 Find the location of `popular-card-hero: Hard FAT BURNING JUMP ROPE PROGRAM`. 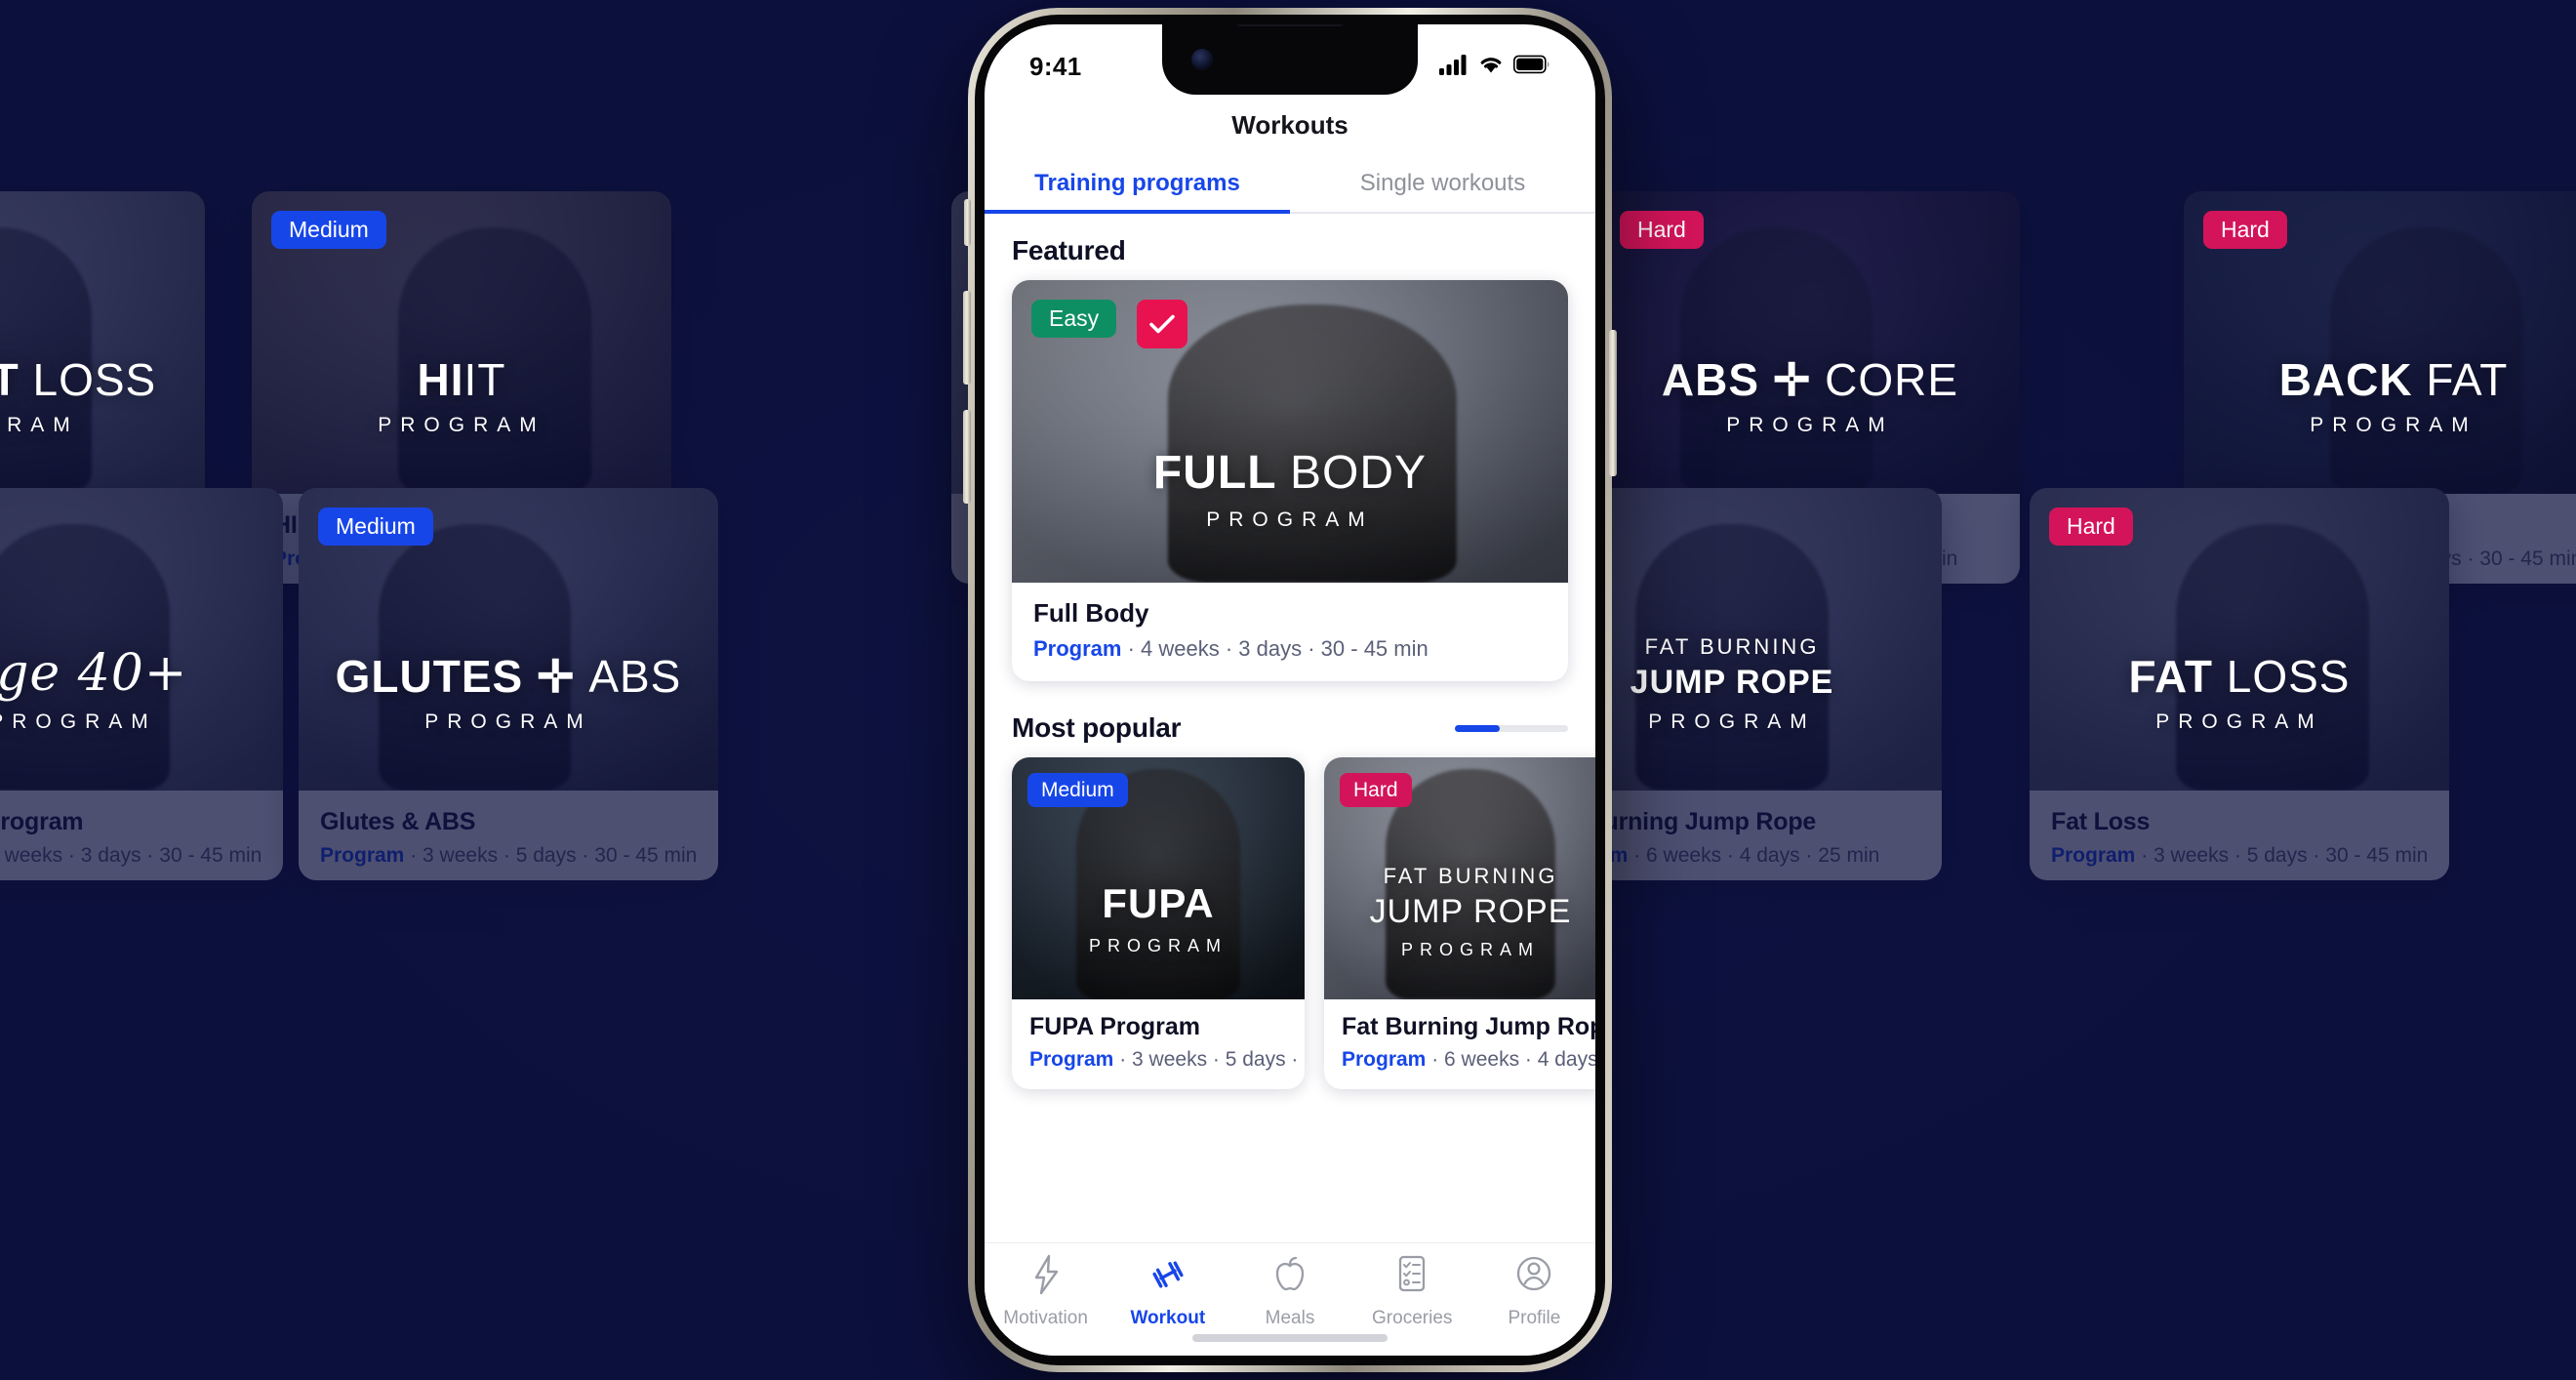

popular-card-hero: Hard FAT BURNING JUMP ROPE PROGRAM is located at coordinates (1459, 878).